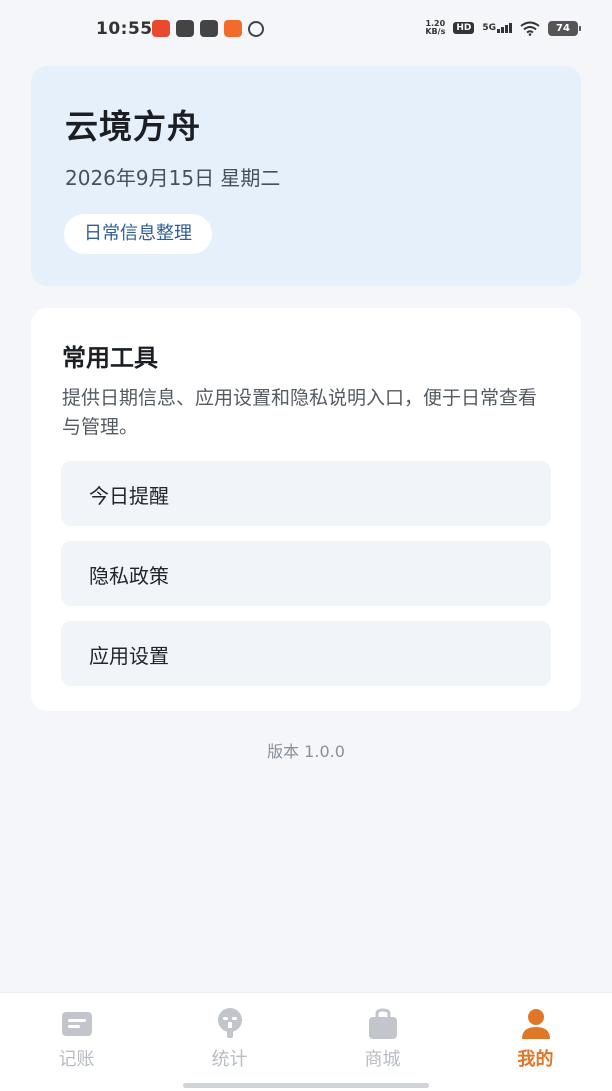  Describe the element at coordinates (76, 1059) in the screenshot. I see `tab-label: 记账` at that location.